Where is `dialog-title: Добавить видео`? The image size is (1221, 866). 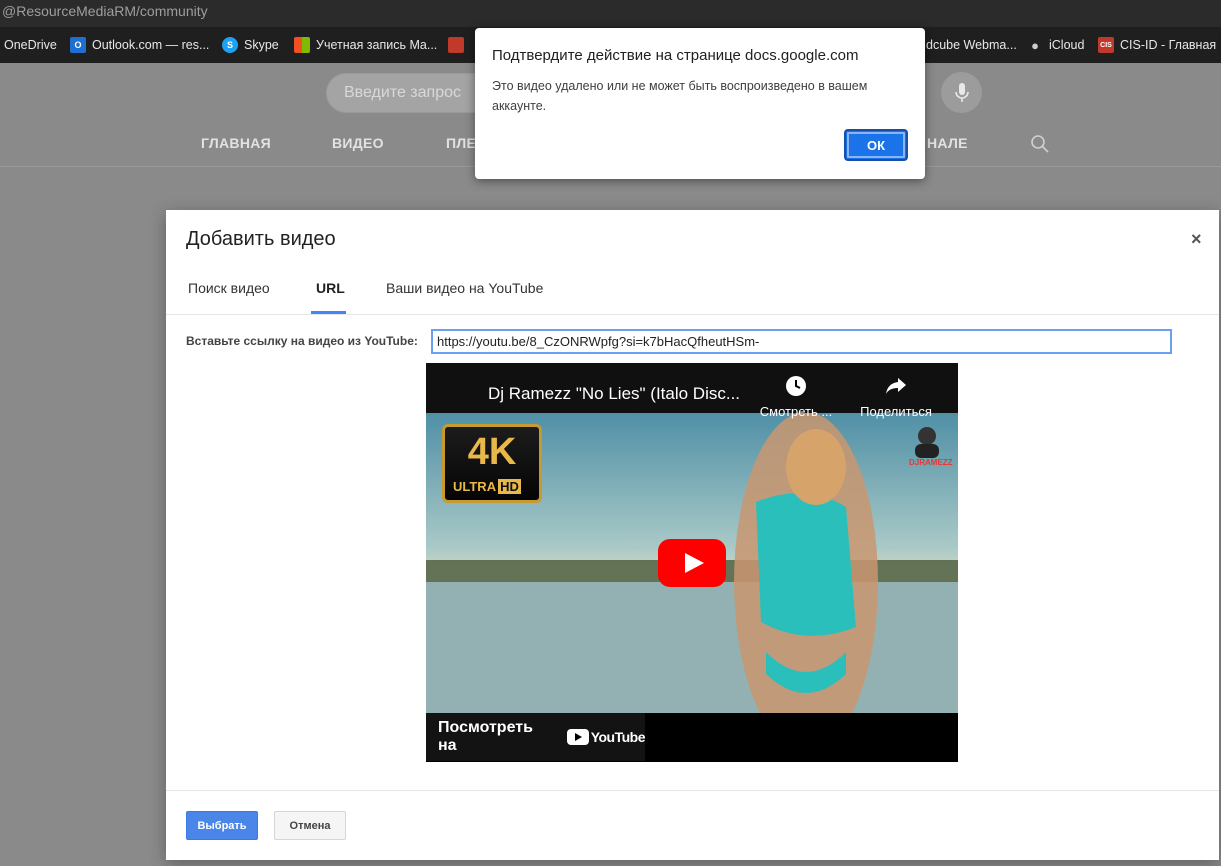 dialog-title: Добавить видео is located at coordinates (261, 239).